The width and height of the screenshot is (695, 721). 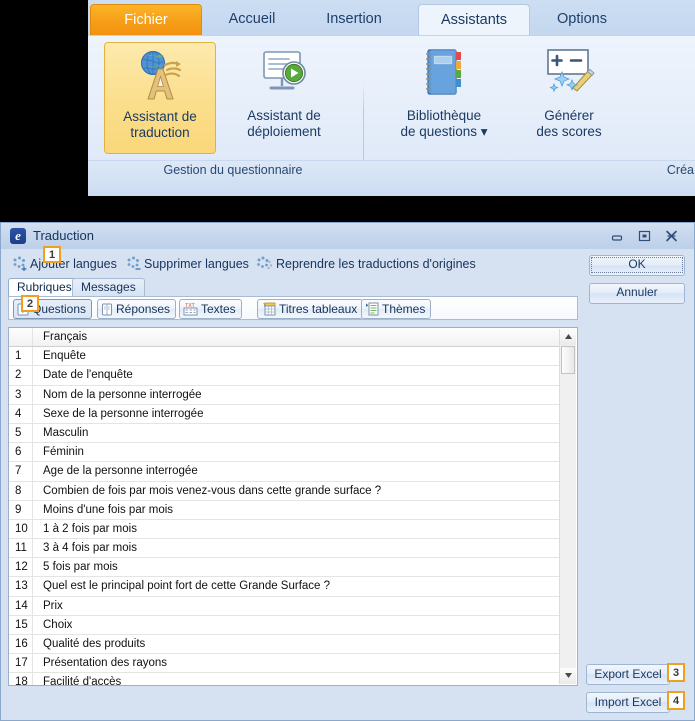 I want to click on tab-rubriques: Rubriques, so click(x=44, y=287).